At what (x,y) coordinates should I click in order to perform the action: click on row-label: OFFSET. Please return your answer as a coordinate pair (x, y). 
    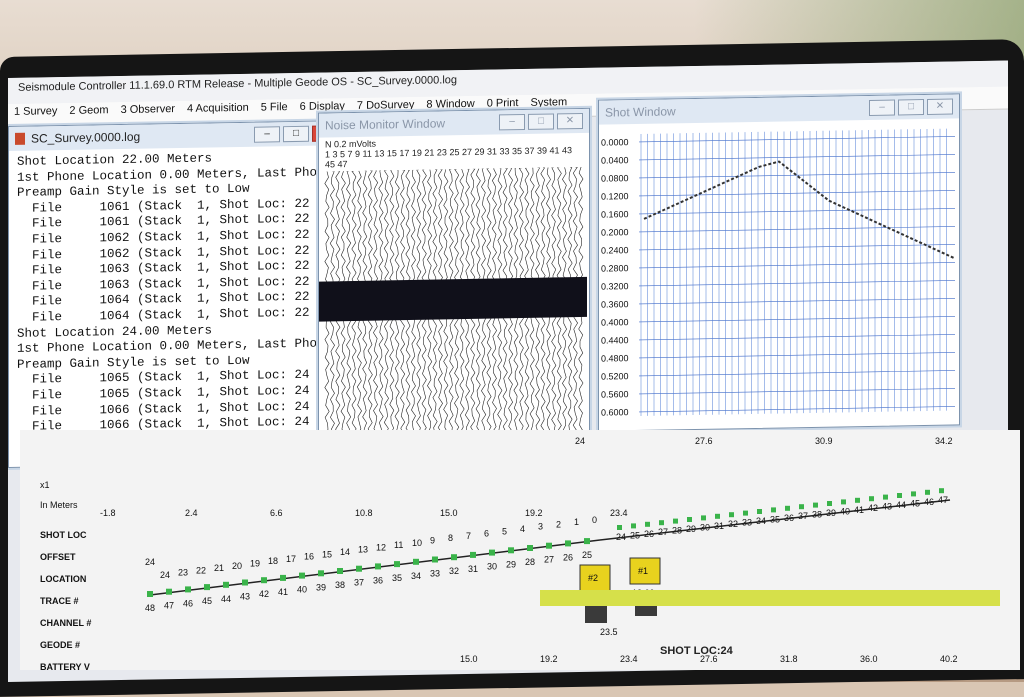
    Looking at the image, I should click on (58, 557).